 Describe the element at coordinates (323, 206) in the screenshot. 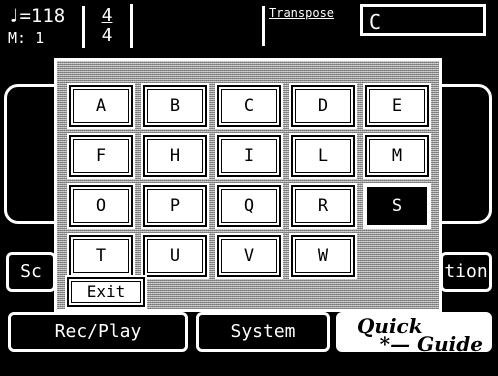

I see `letter-key-r: R` at that location.